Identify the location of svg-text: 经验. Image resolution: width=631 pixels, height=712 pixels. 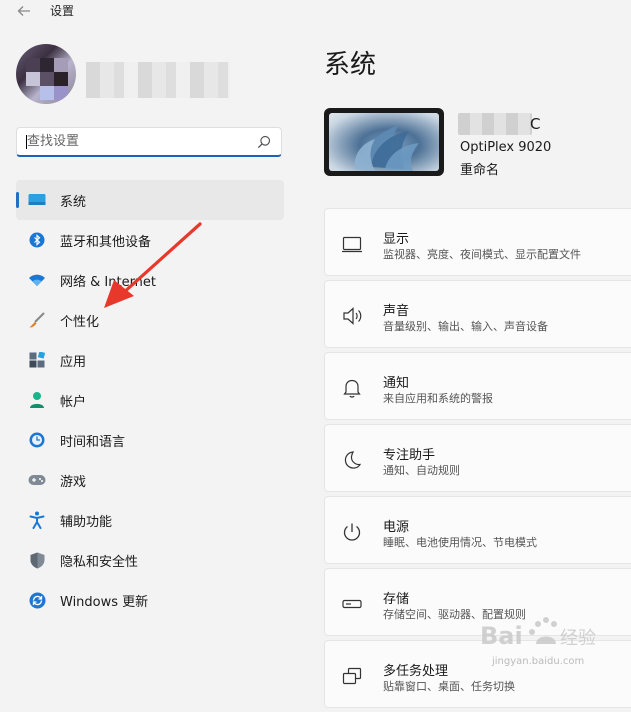
(578, 638).